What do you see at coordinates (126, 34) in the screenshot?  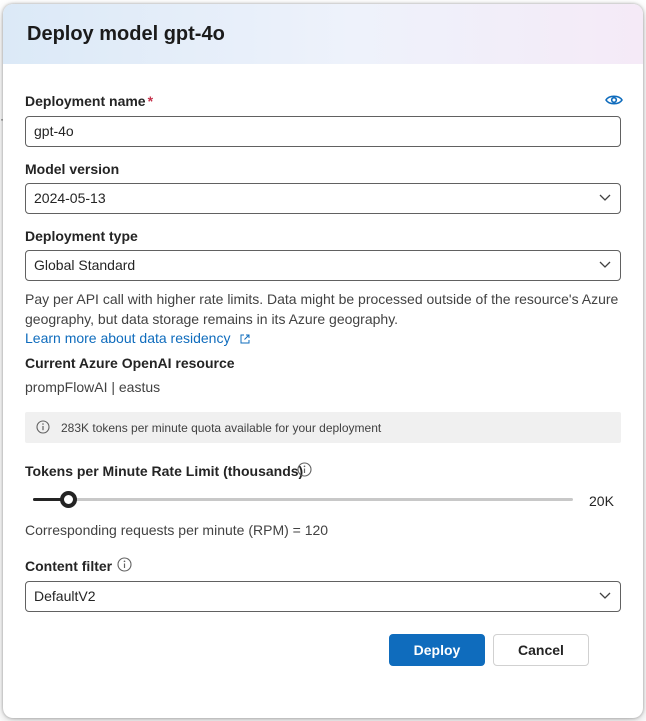 I see `dialog-title: Deploy model gpt-4o` at bounding box center [126, 34].